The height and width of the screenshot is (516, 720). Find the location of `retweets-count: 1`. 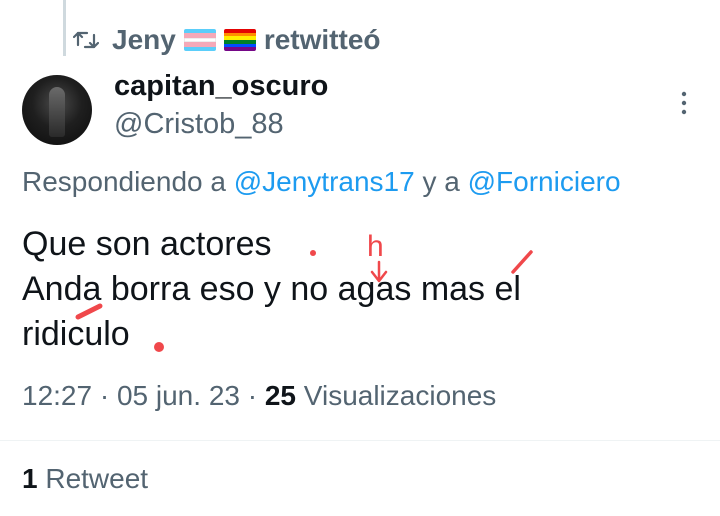

retweets-count: 1 is located at coordinates (30, 478).